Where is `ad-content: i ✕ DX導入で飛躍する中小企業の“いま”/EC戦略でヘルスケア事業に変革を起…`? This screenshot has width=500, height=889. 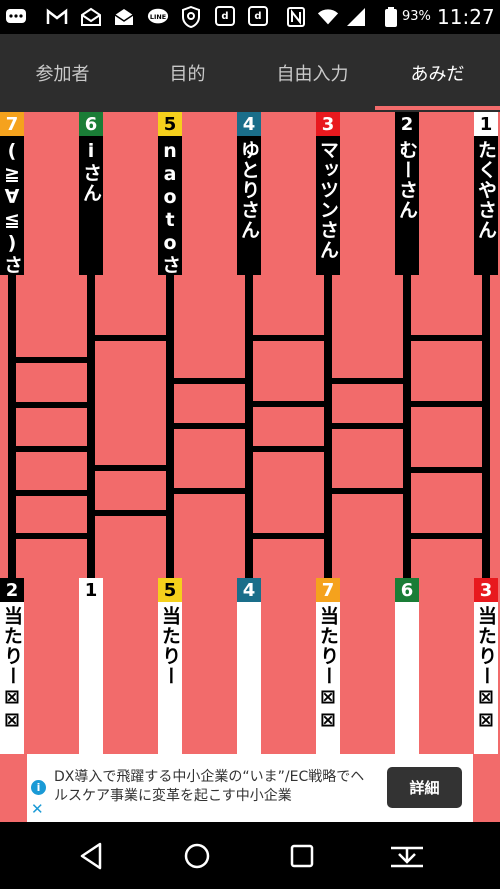 ad-content: i ✕ DX導入で飛躍する中小企業の“いま”/EC戦略でヘルスケア事業に変革を起… is located at coordinates (250, 788).